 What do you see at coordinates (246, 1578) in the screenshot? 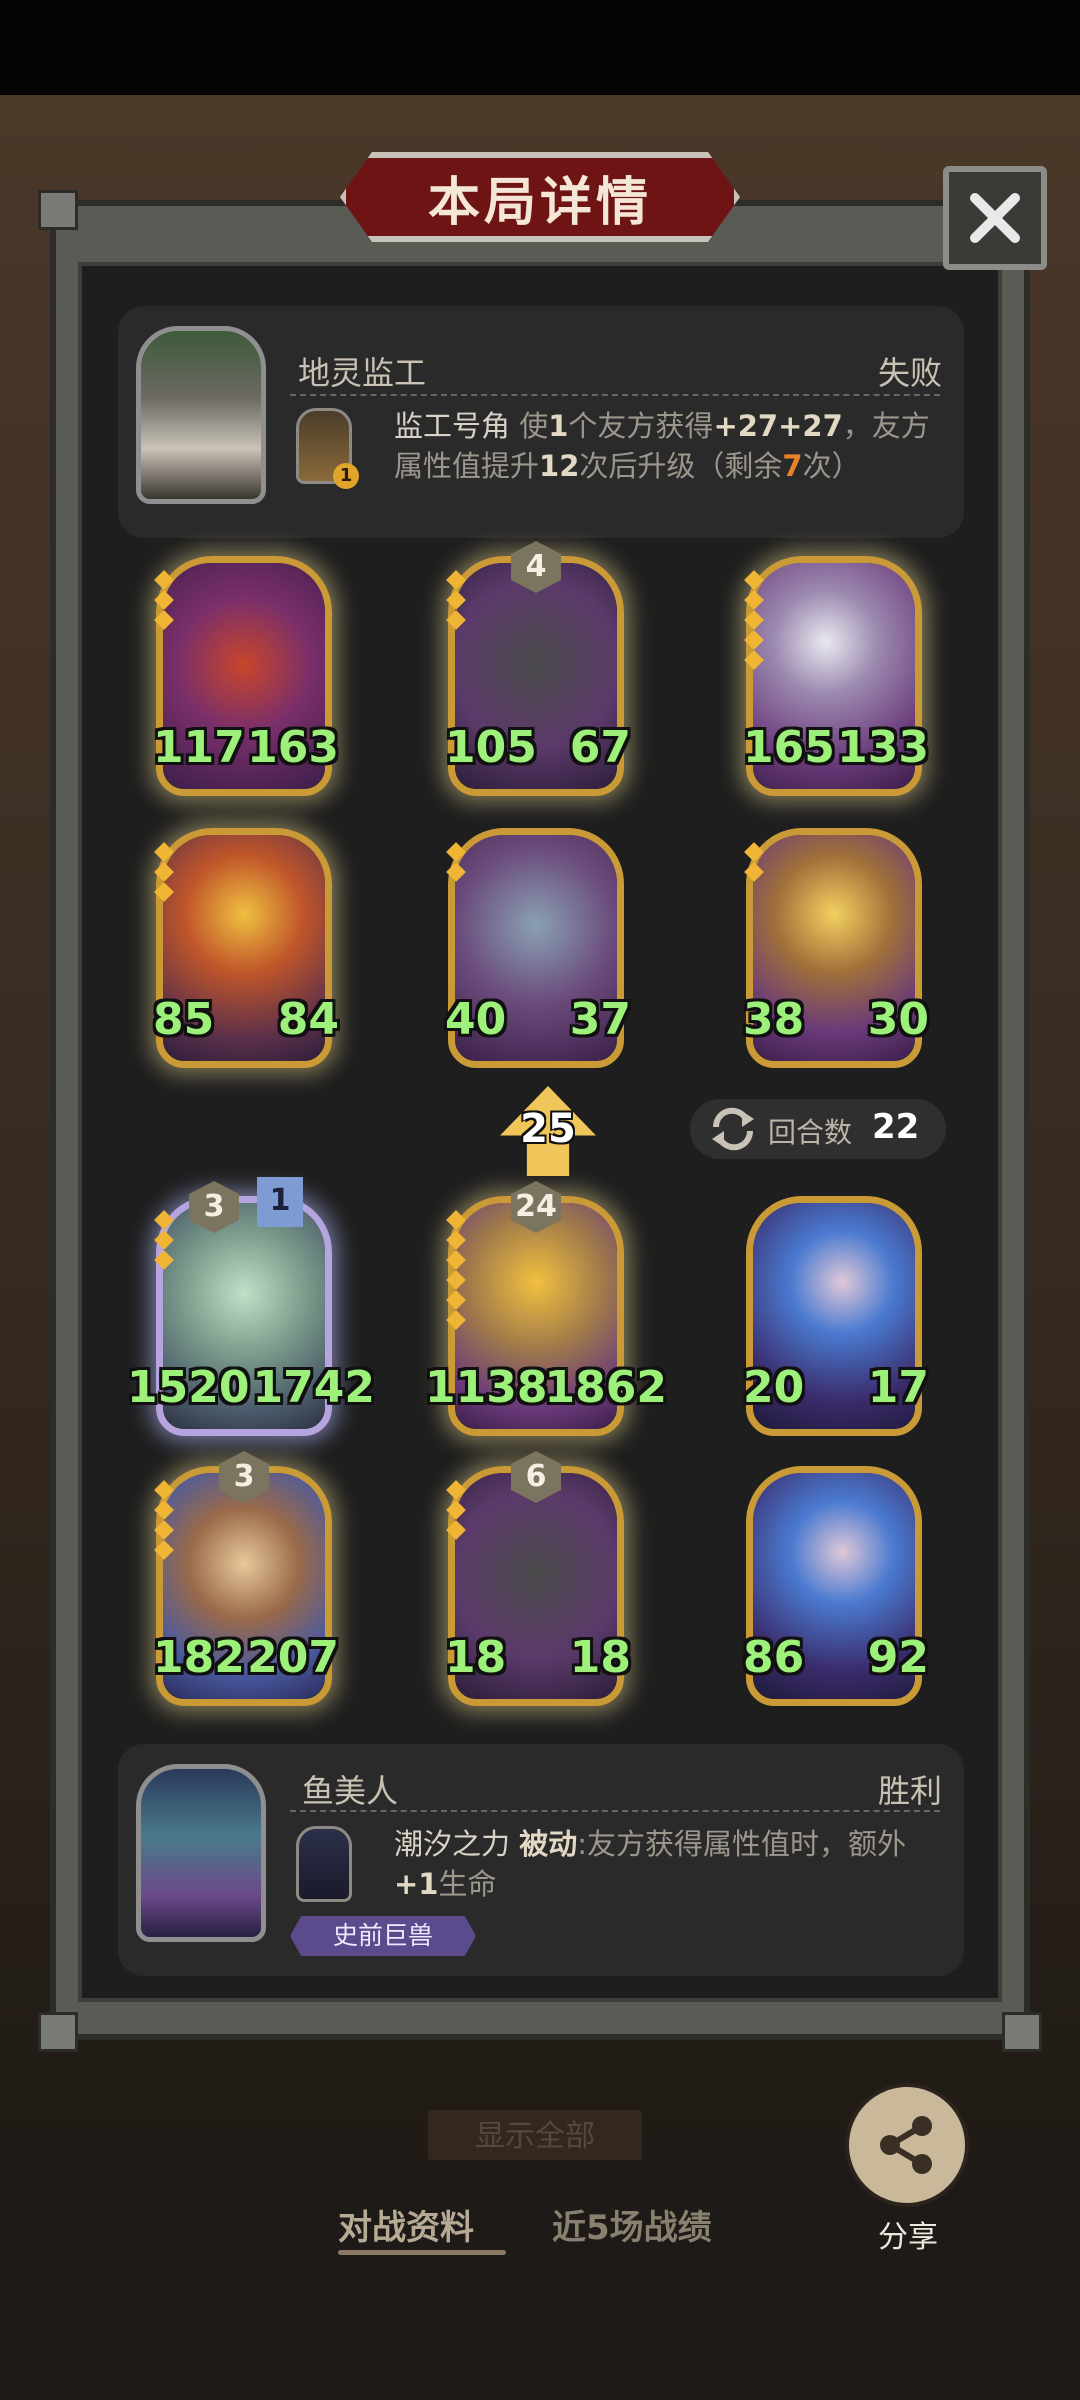
I see `player-card-4: 3 182 207` at bounding box center [246, 1578].